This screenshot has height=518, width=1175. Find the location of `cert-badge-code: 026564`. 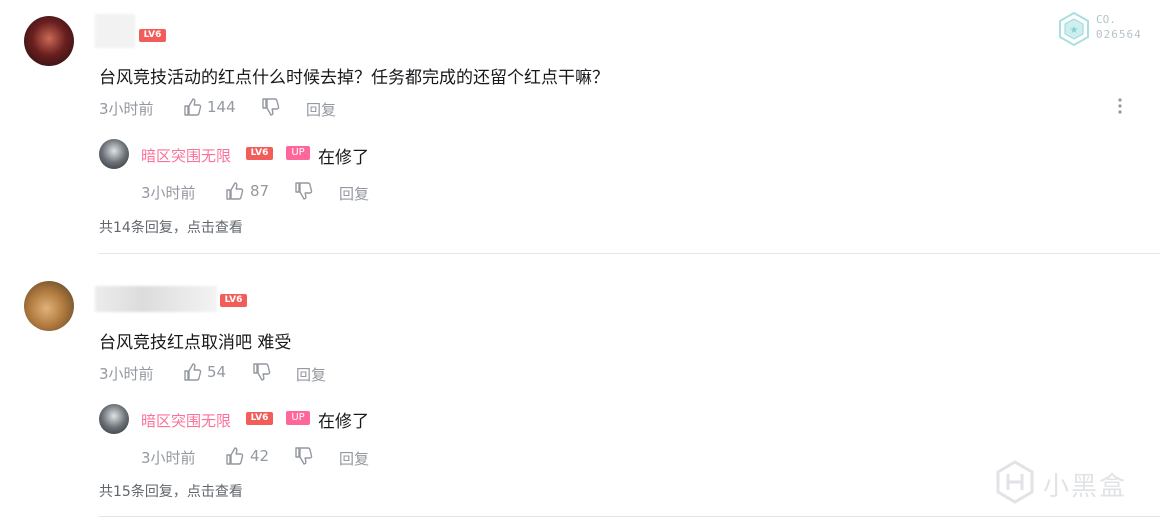

cert-badge-code: 026564 is located at coordinates (1119, 34).